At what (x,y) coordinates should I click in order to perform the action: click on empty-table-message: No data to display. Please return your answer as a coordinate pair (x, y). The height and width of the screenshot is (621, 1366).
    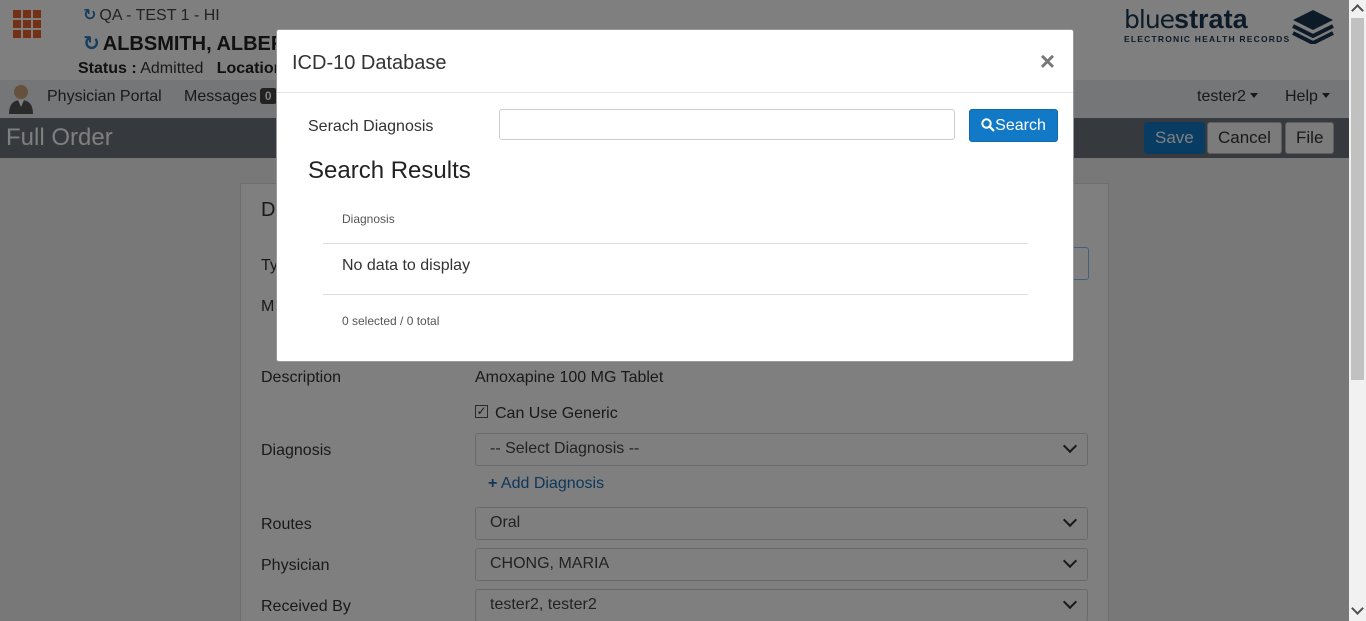
    Looking at the image, I should click on (406, 265).